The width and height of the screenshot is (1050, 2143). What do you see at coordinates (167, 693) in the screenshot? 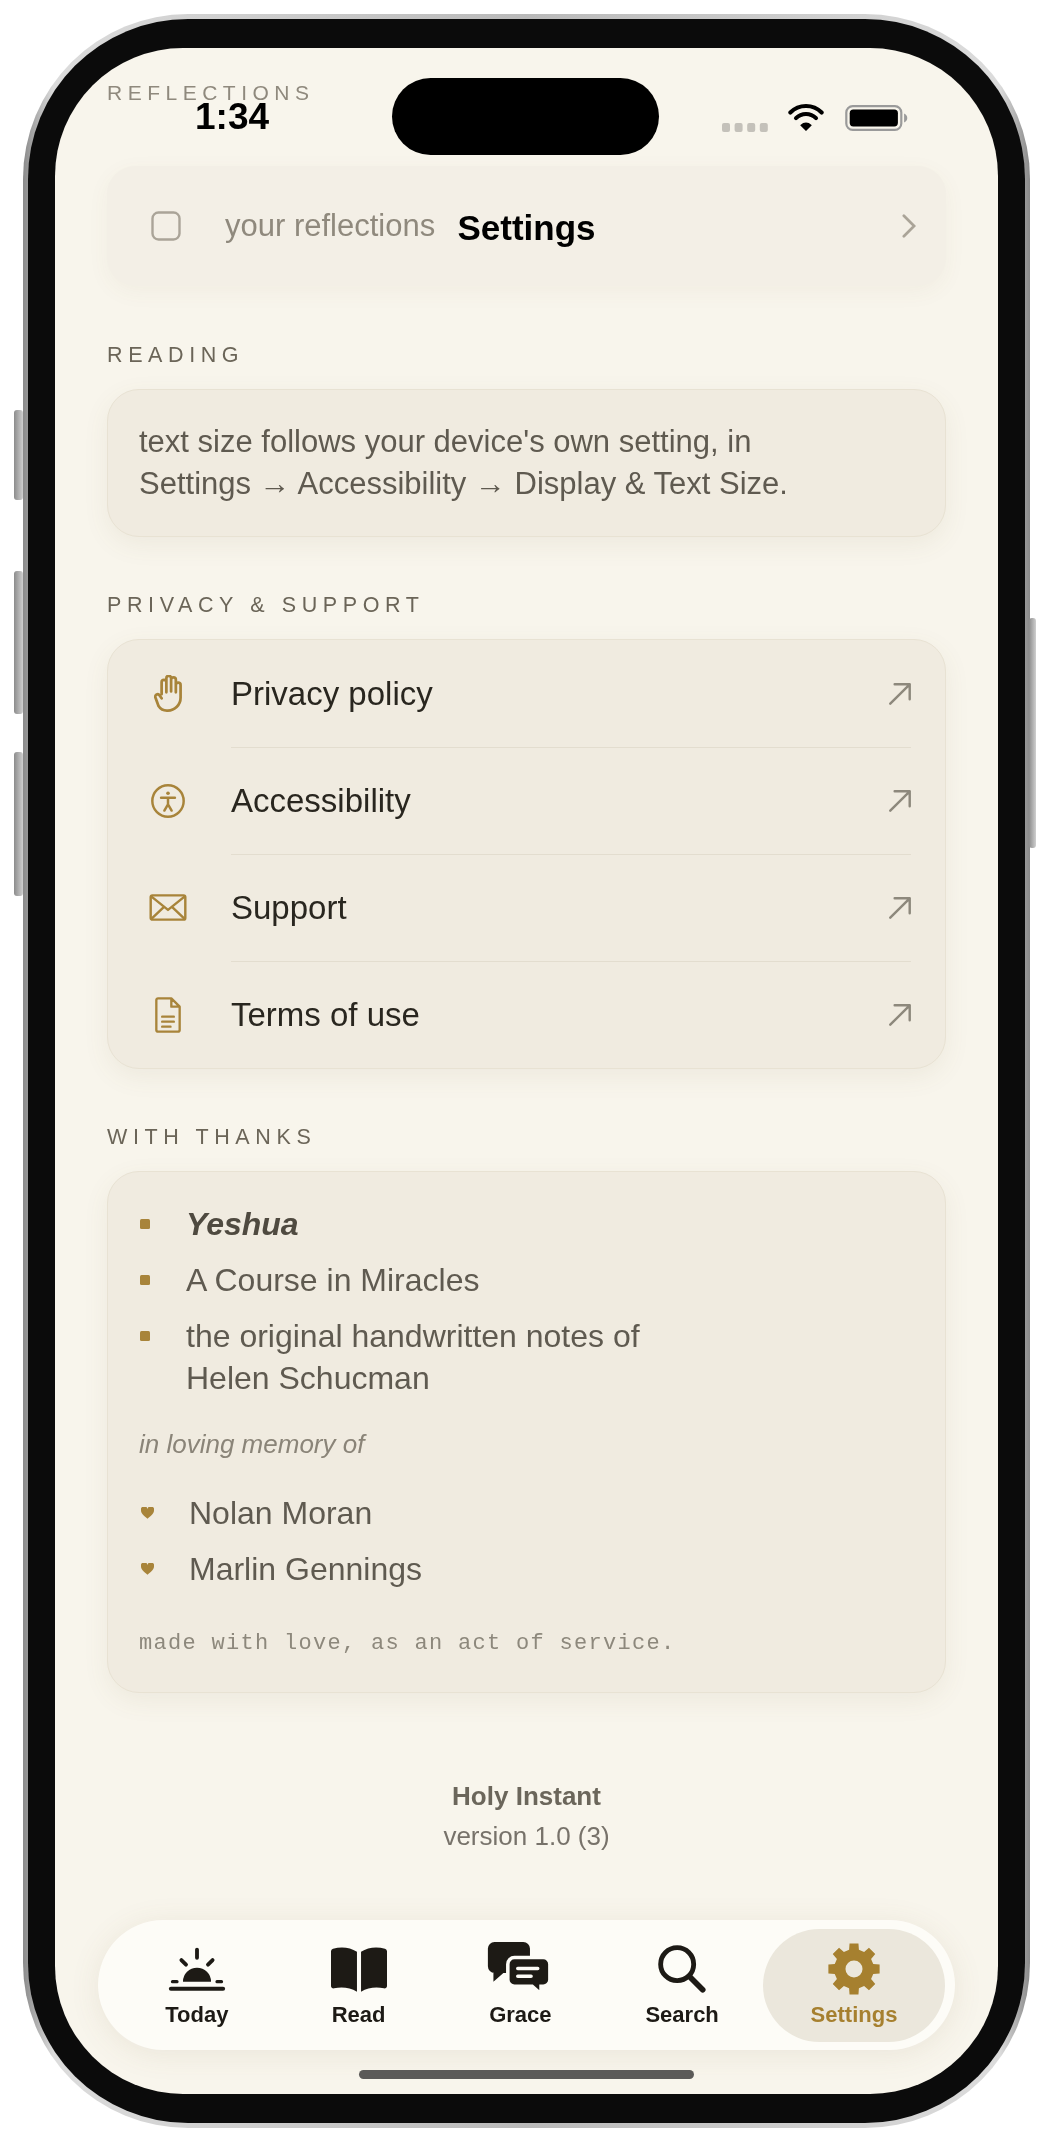
I see `raised-hand-icon` at bounding box center [167, 693].